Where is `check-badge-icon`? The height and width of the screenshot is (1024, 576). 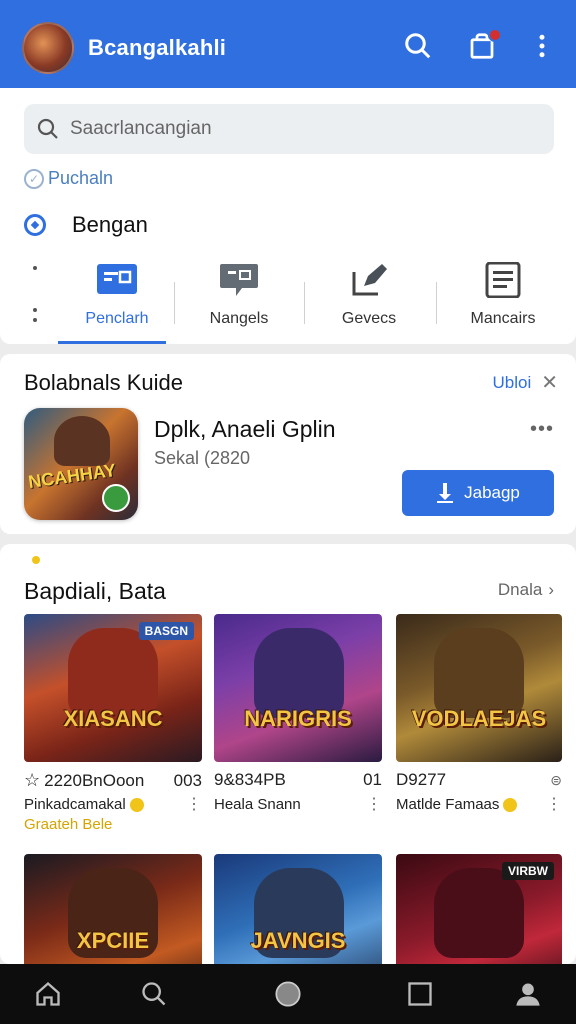 check-badge-icon is located at coordinates (116, 498).